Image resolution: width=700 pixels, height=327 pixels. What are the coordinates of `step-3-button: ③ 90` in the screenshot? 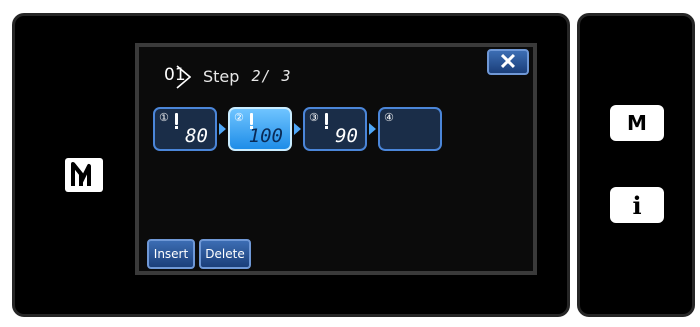 It's located at (335, 129).